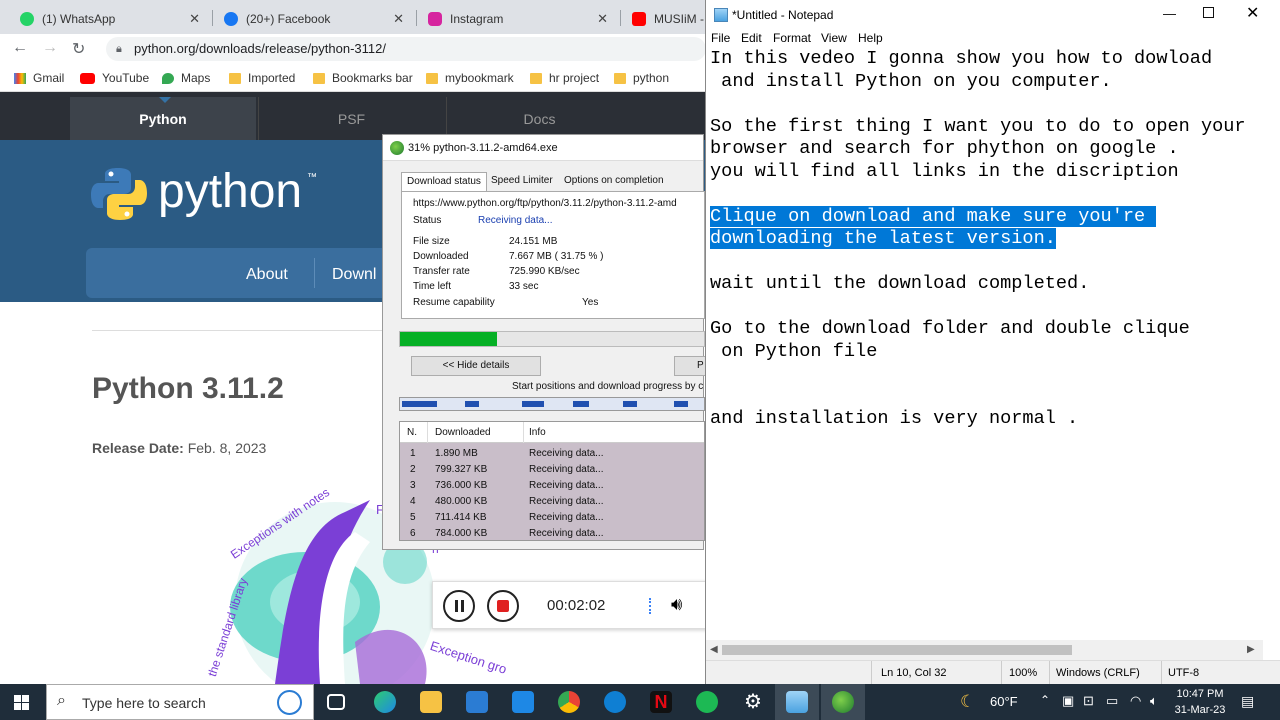 This screenshot has width=1280, height=720. What do you see at coordinates (707, 702) in the screenshot?
I see `spotify-icon` at bounding box center [707, 702].